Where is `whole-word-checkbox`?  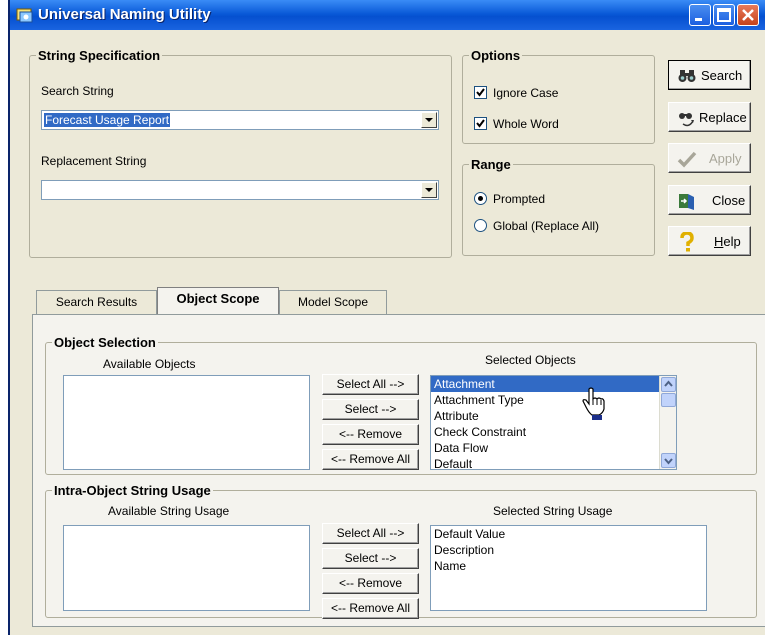 whole-word-checkbox is located at coordinates (480, 123).